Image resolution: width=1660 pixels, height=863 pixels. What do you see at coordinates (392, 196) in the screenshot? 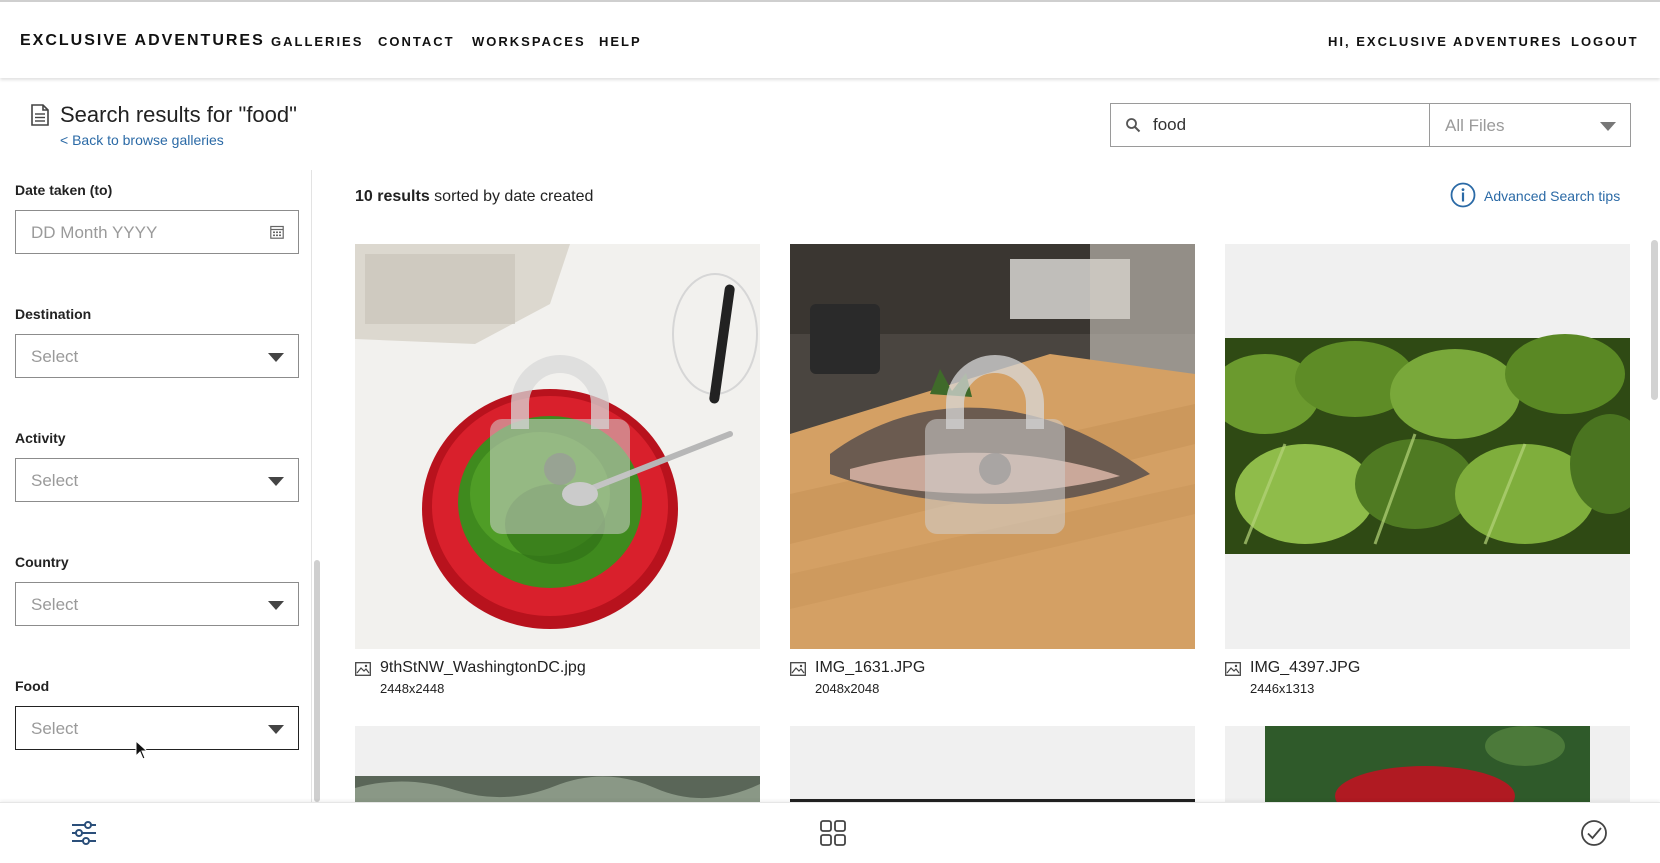
I see `results-count: 10 results` at bounding box center [392, 196].